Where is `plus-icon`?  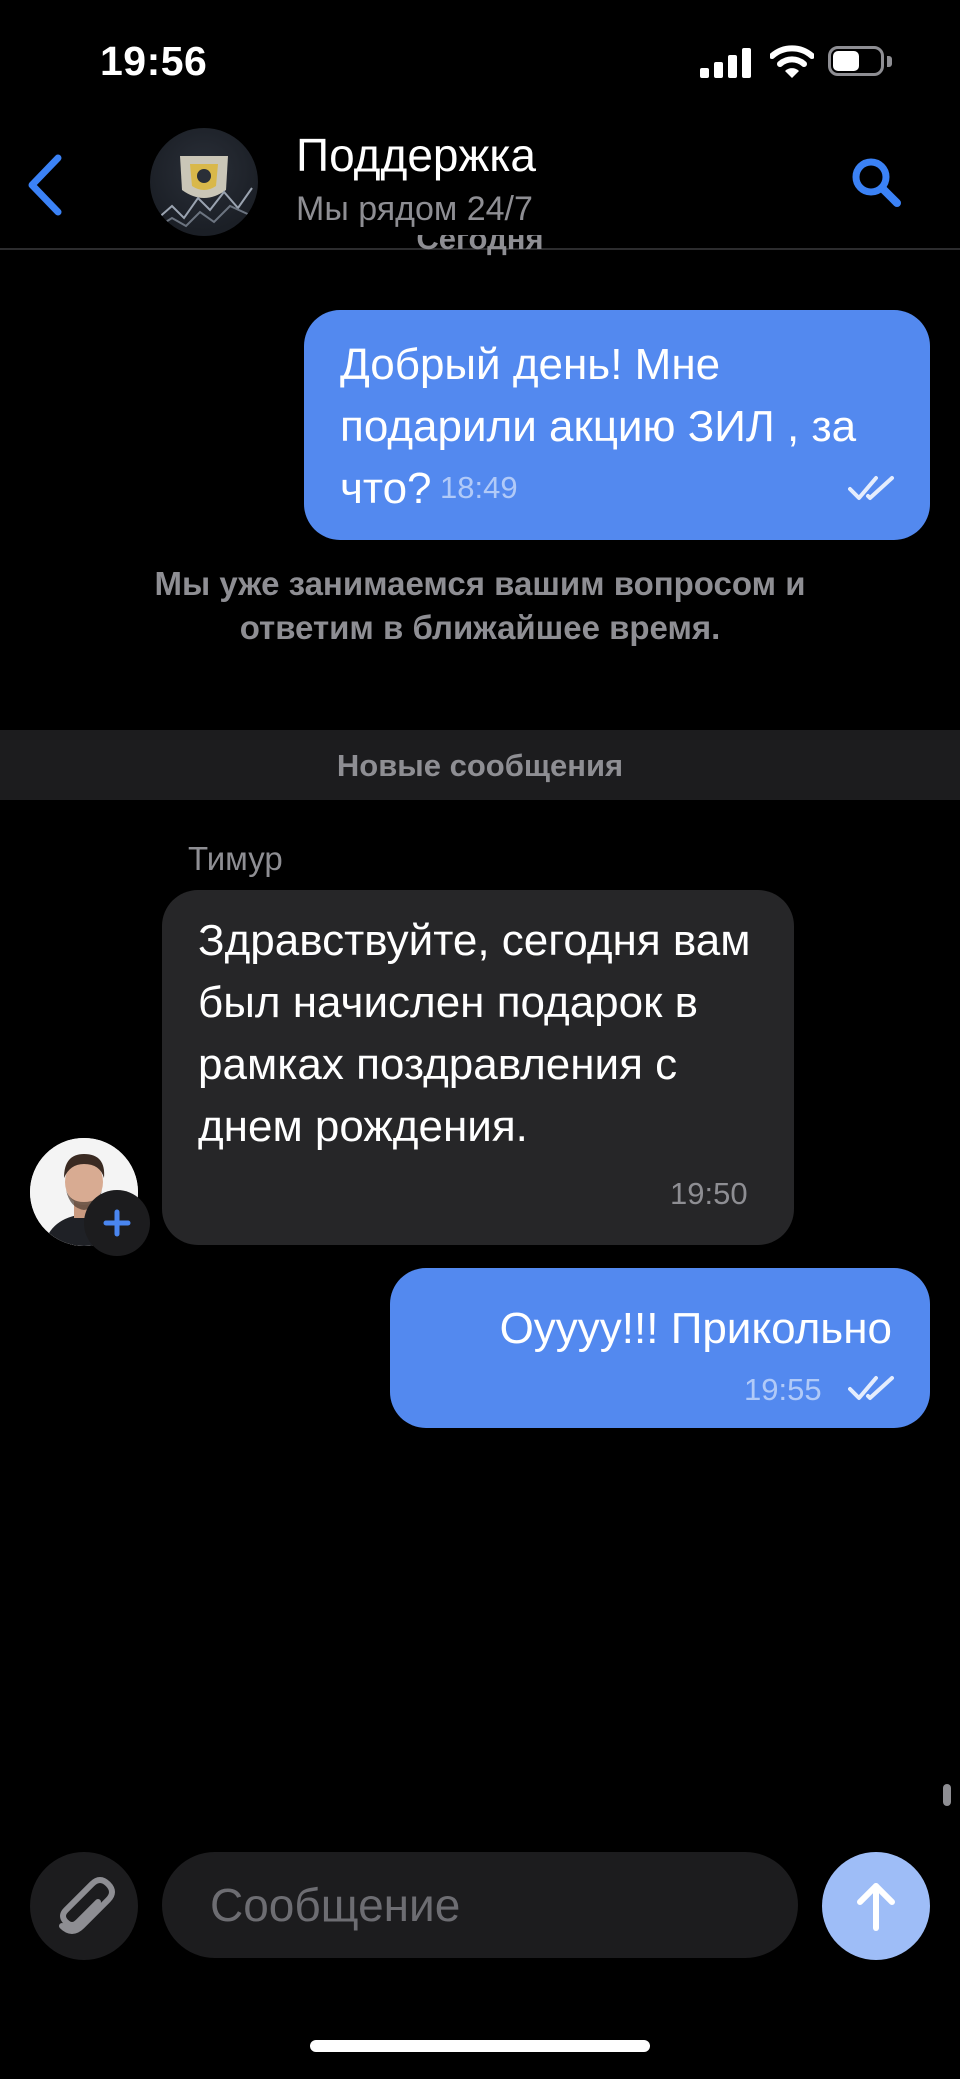 plus-icon is located at coordinates (117, 1223).